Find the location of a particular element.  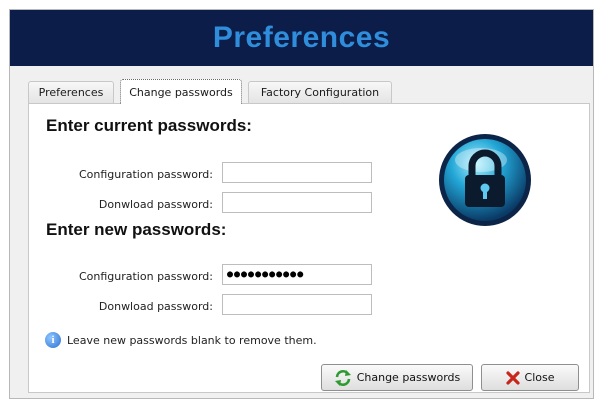

new-passwords-heading: Enter new passwords: is located at coordinates (136, 229).